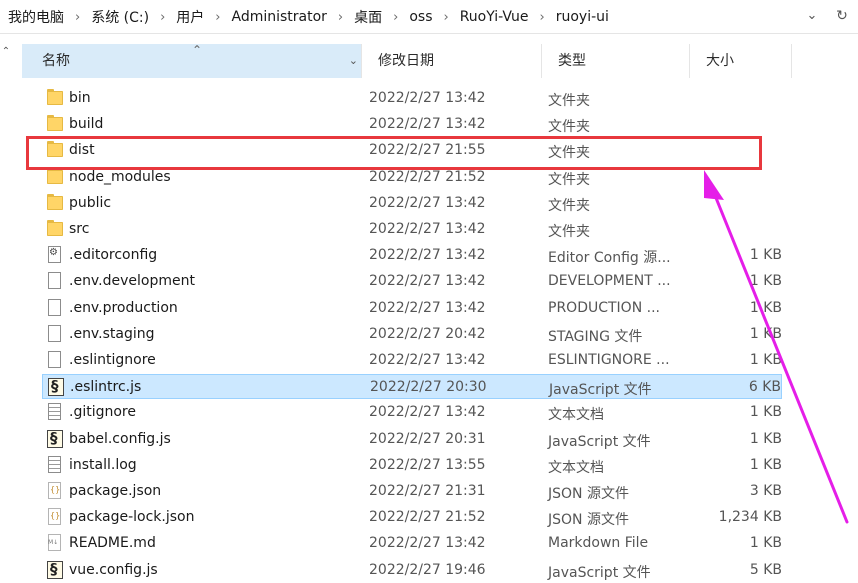 This screenshot has height=583, width=858. I want to click on sort-ascending-icon: ⌃, so click(197, 50).